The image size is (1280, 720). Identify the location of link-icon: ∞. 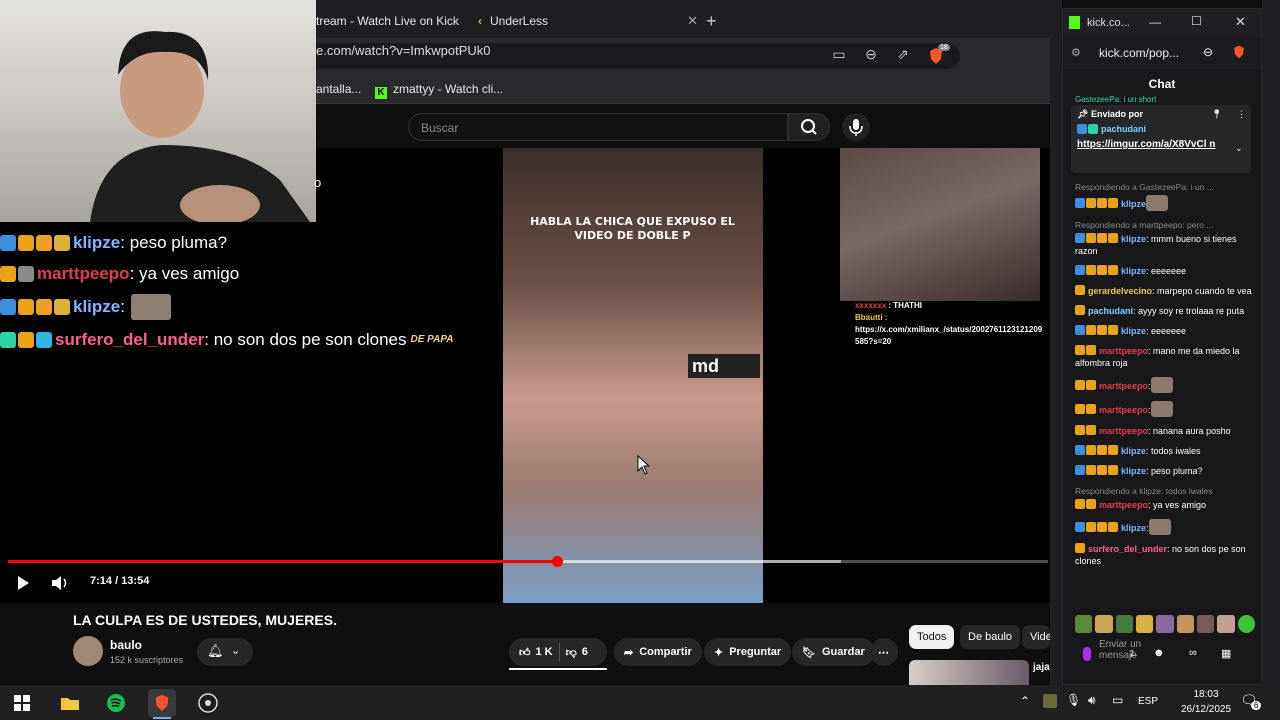
(1193, 653).